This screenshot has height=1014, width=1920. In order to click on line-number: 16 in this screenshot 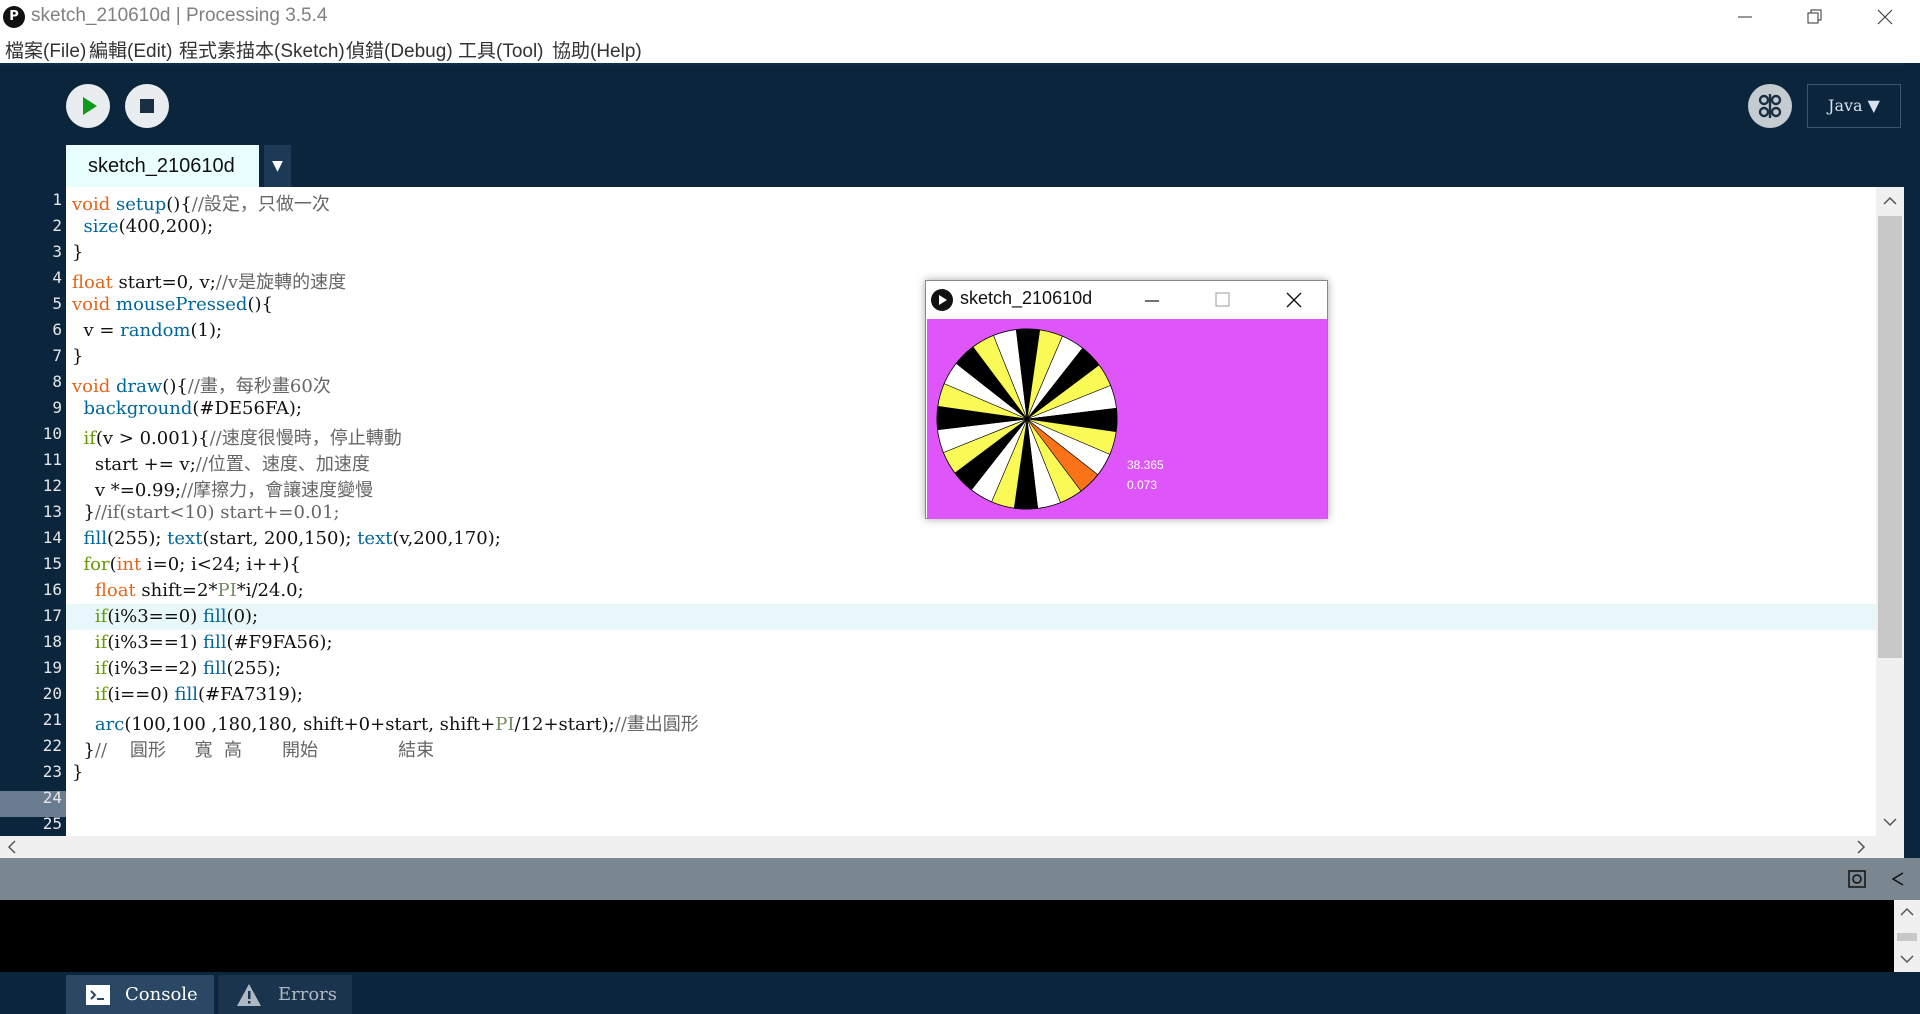, I will do `click(52, 589)`.